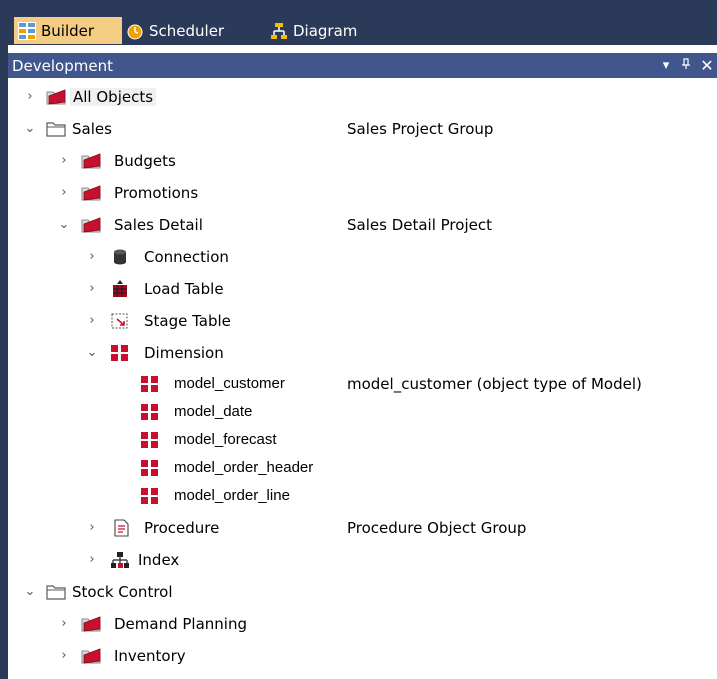 This screenshot has width=717, height=679. What do you see at coordinates (362, 194) in the screenshot?
I see `tree-item-promotions: › Promotions` at bounding box center [362, 194].